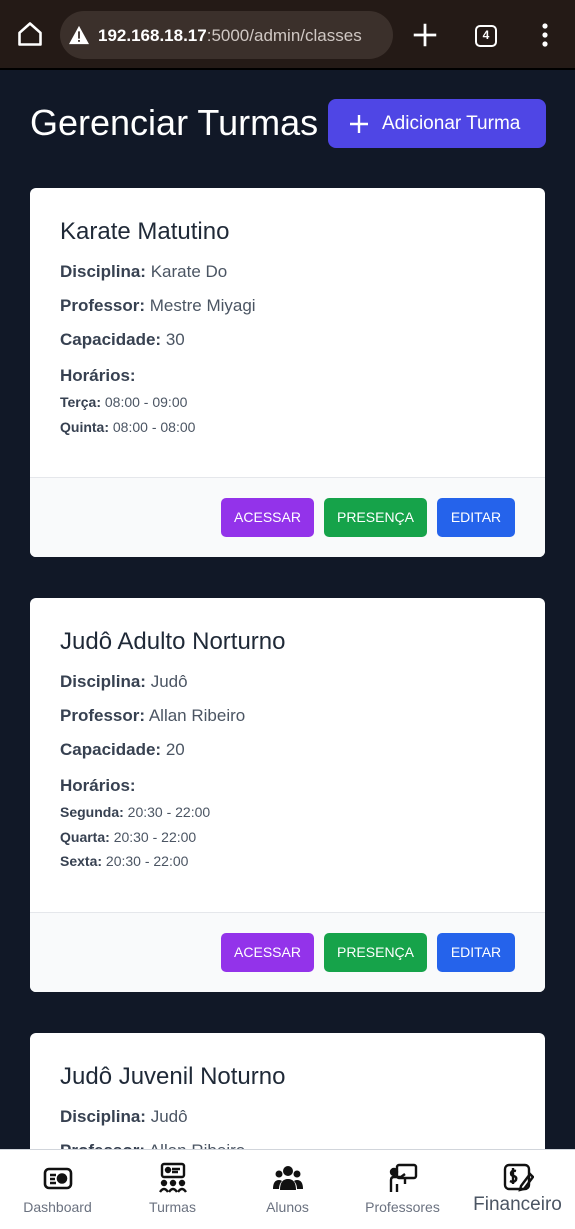 The image size is (575, 1229). What do you see at coordinates (124, 861) in the screenshot?
I see `schedule-row: Sexta: 20:30 - 22:00` at bounding box center [124, 861].